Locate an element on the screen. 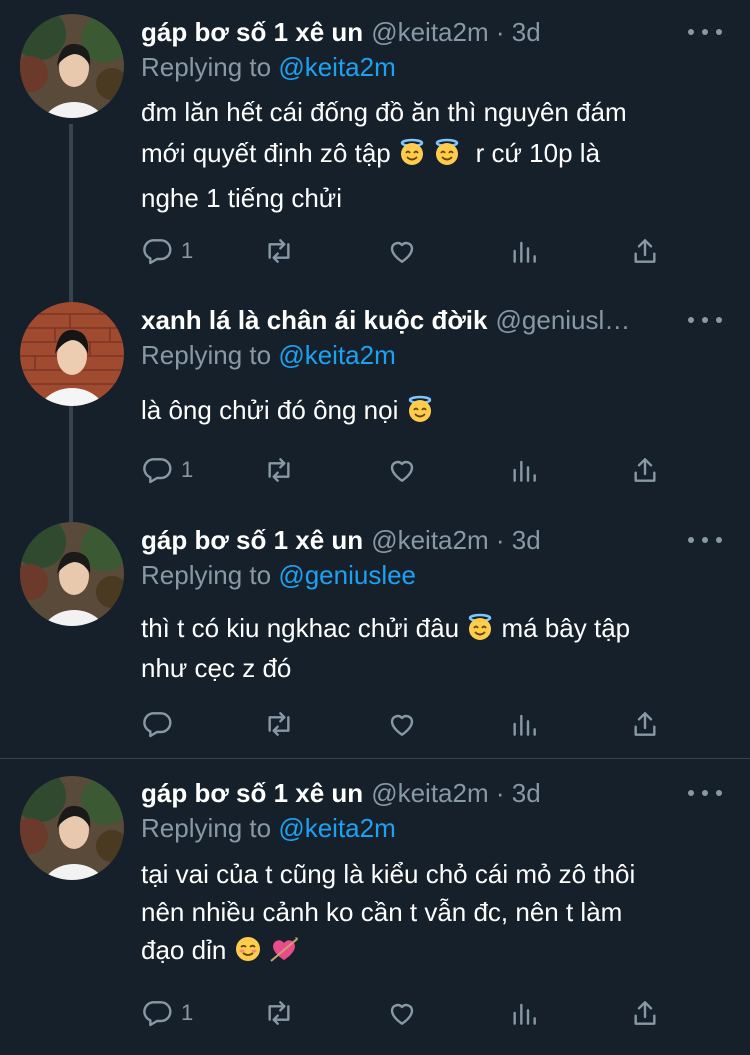 The width and height of the screenshot is (750, 1055). tweet-text-line: là ông chửi đó ông nọi is located at coordinates (270, 410).